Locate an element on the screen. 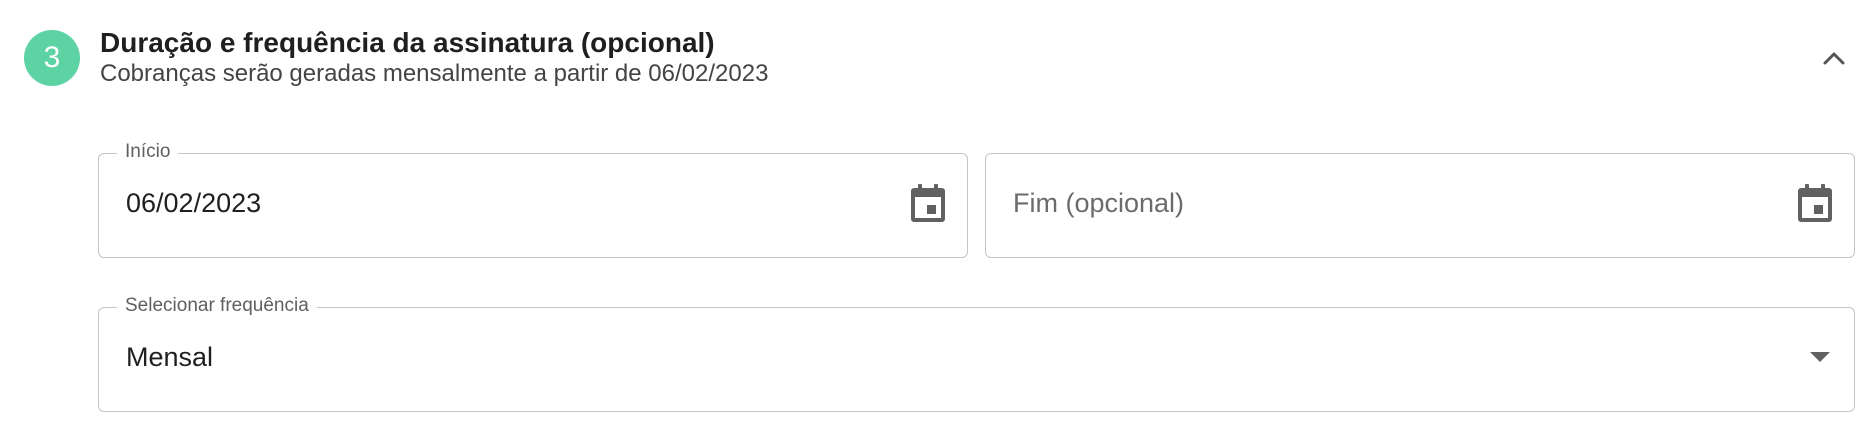 The width and height of the screenshot is (1876, 426). end-date-field: Fim (opcional) is located at coordinates (1420, 205).